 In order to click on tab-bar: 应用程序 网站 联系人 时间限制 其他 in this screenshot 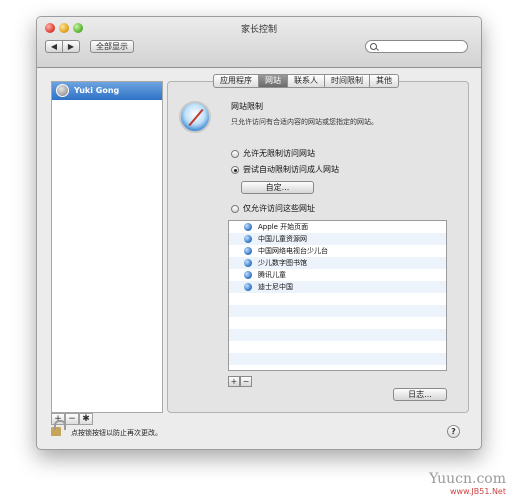, I will do `click(306, 81)`.